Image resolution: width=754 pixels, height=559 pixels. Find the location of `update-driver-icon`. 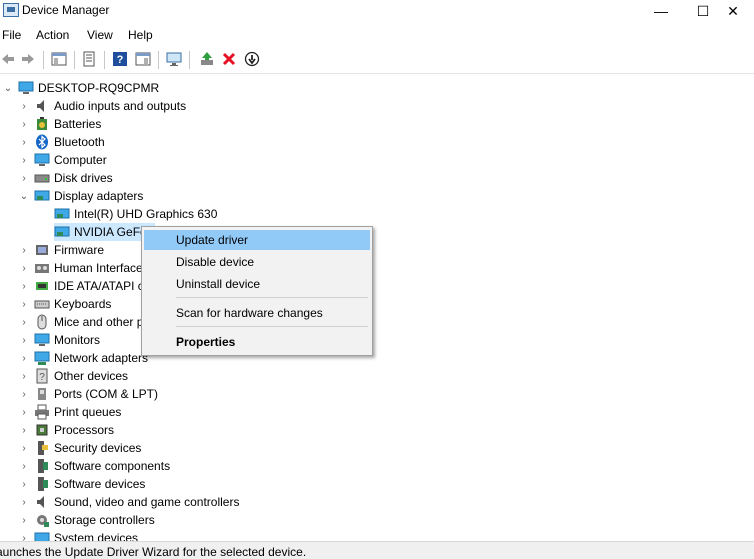

update-driver-icon is located at coordinates (207, 59).